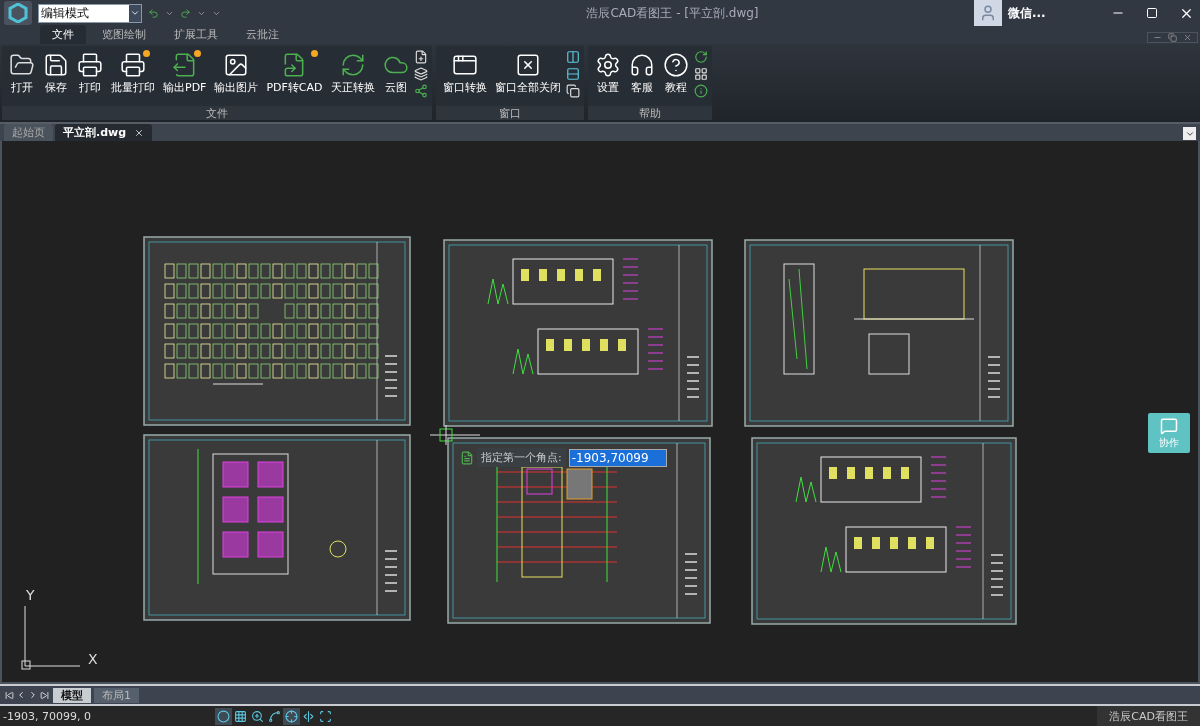 Image resolution: width=1200 pixels, height=726 pixels. Describe the element at coordinates (572, 91) in the screenshot. I see `cascade-windows-icon` at that location.